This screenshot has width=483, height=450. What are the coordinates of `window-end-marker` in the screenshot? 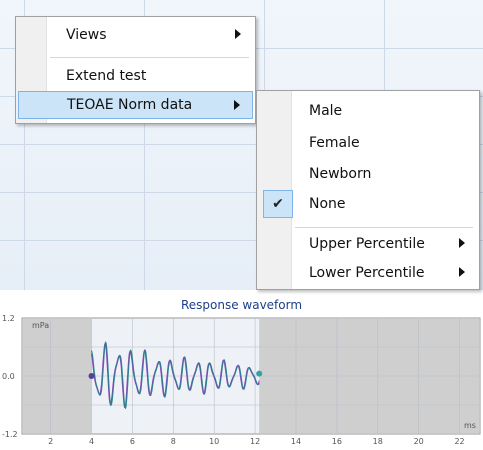 It's located at (259, 373).